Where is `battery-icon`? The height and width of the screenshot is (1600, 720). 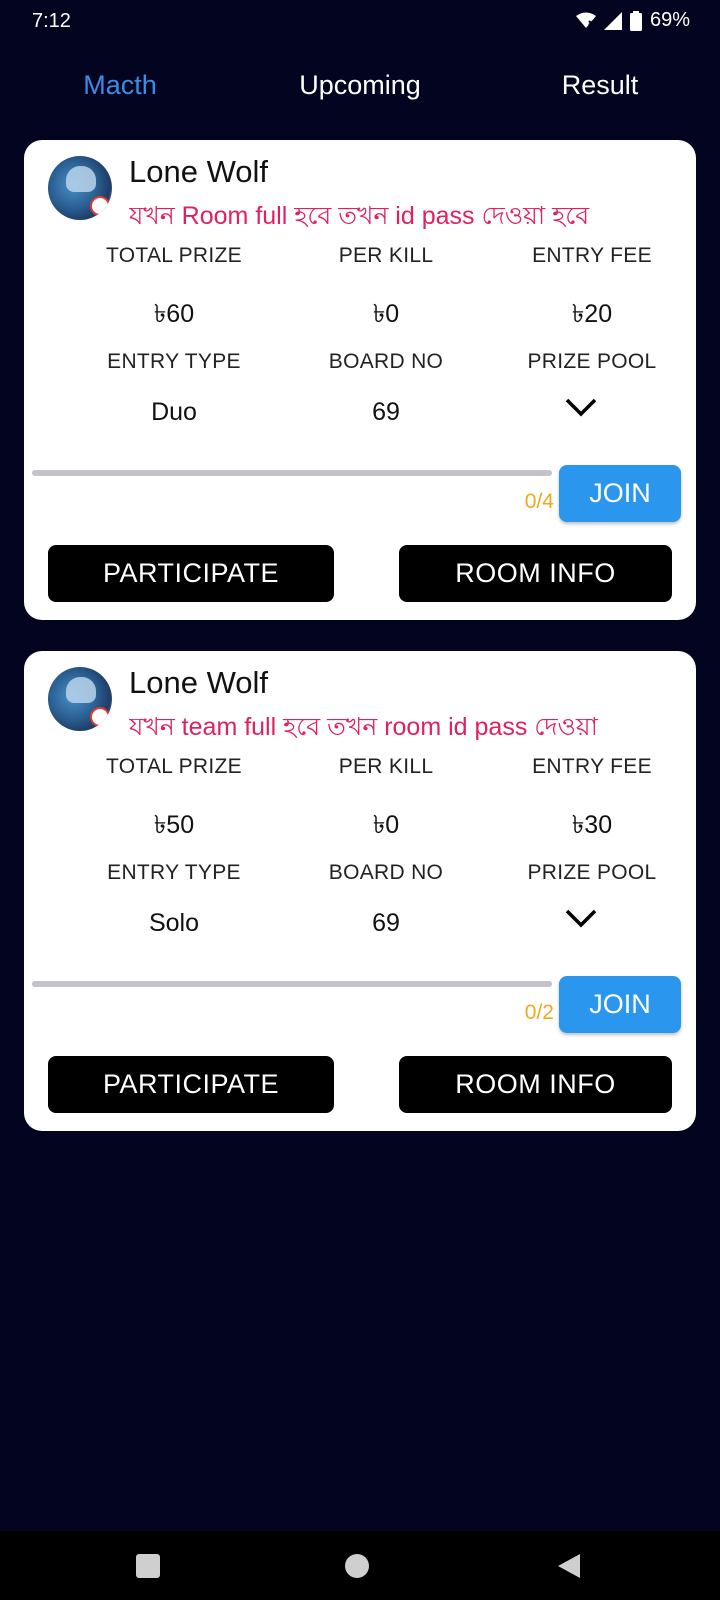
battery-icon is located at coordinates (635, 20).